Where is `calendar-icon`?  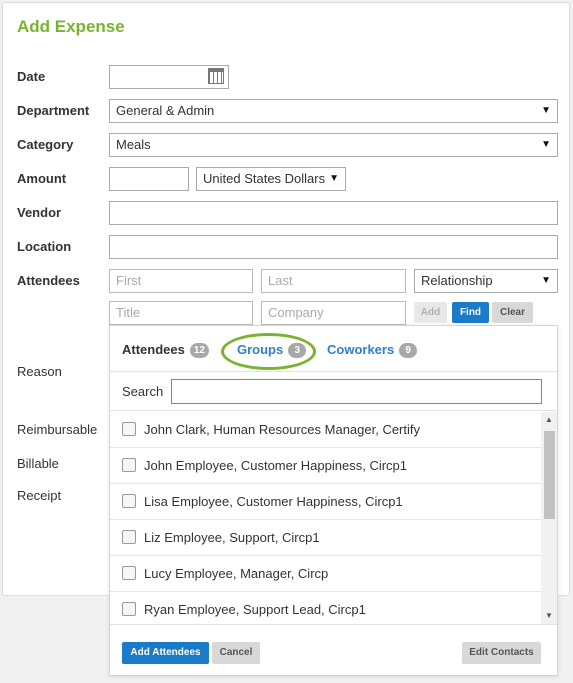
calendar-icon is located at coordinates (216, 76).